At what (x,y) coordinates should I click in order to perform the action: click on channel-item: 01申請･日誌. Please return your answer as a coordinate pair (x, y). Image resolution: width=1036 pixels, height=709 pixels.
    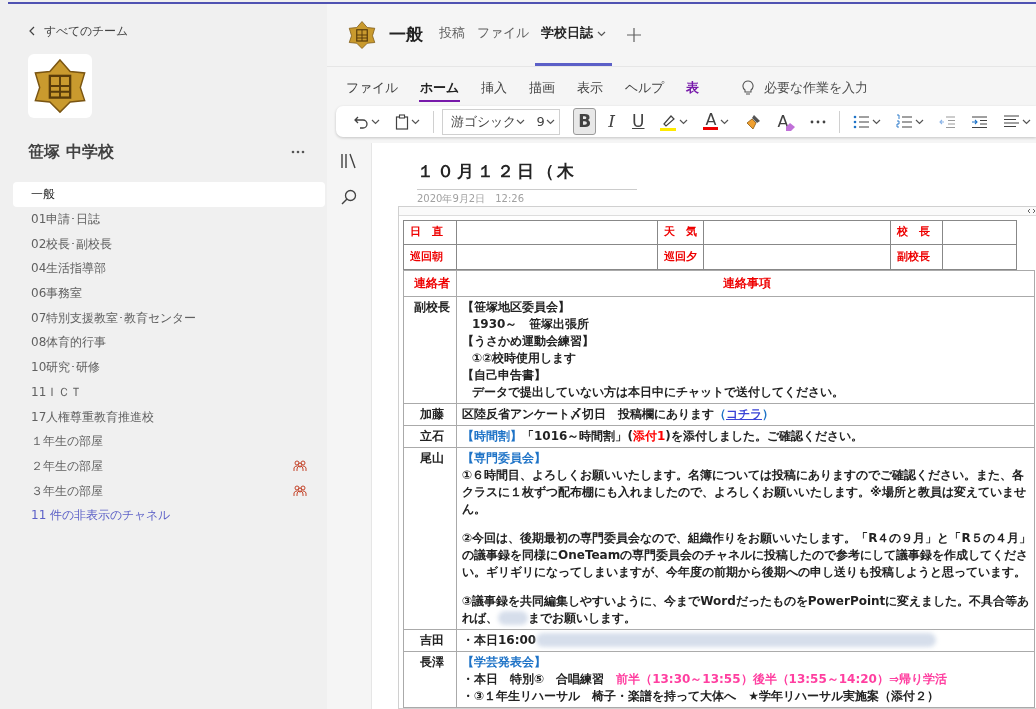
    Looking at the image, I should click on (169, 219).